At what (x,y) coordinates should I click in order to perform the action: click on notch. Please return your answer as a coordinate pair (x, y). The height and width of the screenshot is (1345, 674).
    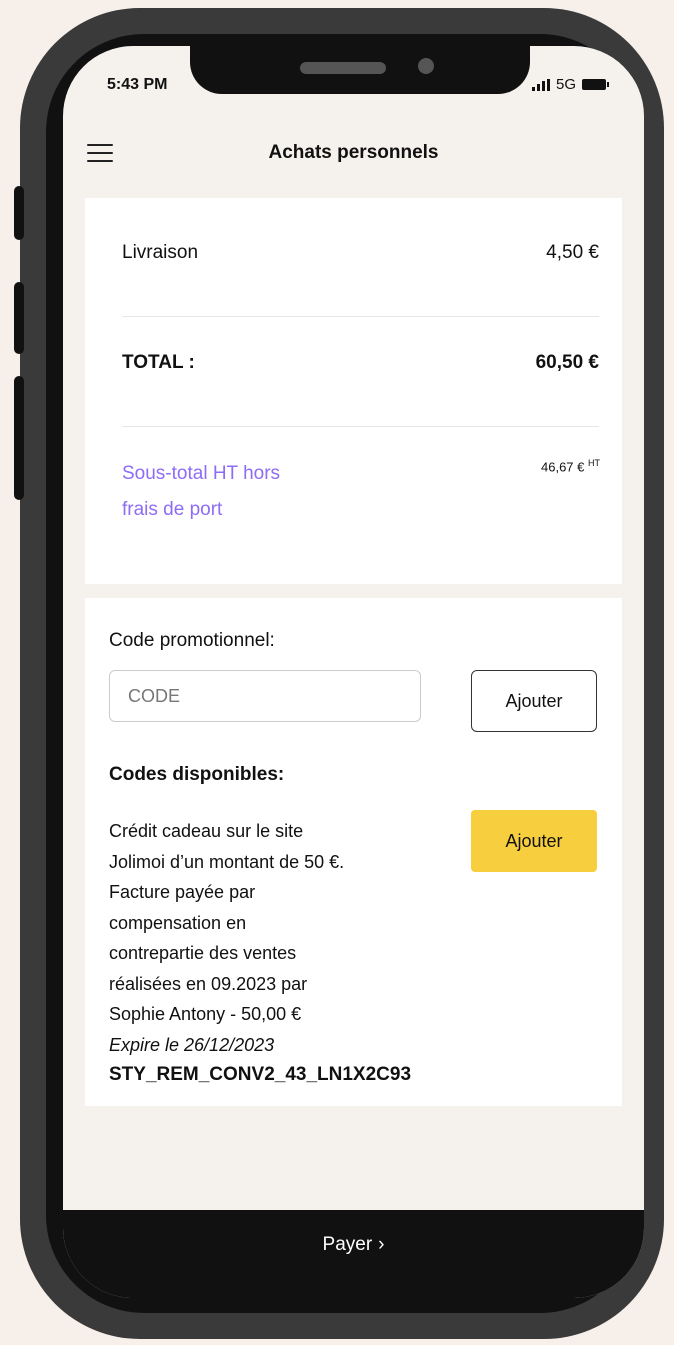
    Looking at the image, I should click on (360, 70).